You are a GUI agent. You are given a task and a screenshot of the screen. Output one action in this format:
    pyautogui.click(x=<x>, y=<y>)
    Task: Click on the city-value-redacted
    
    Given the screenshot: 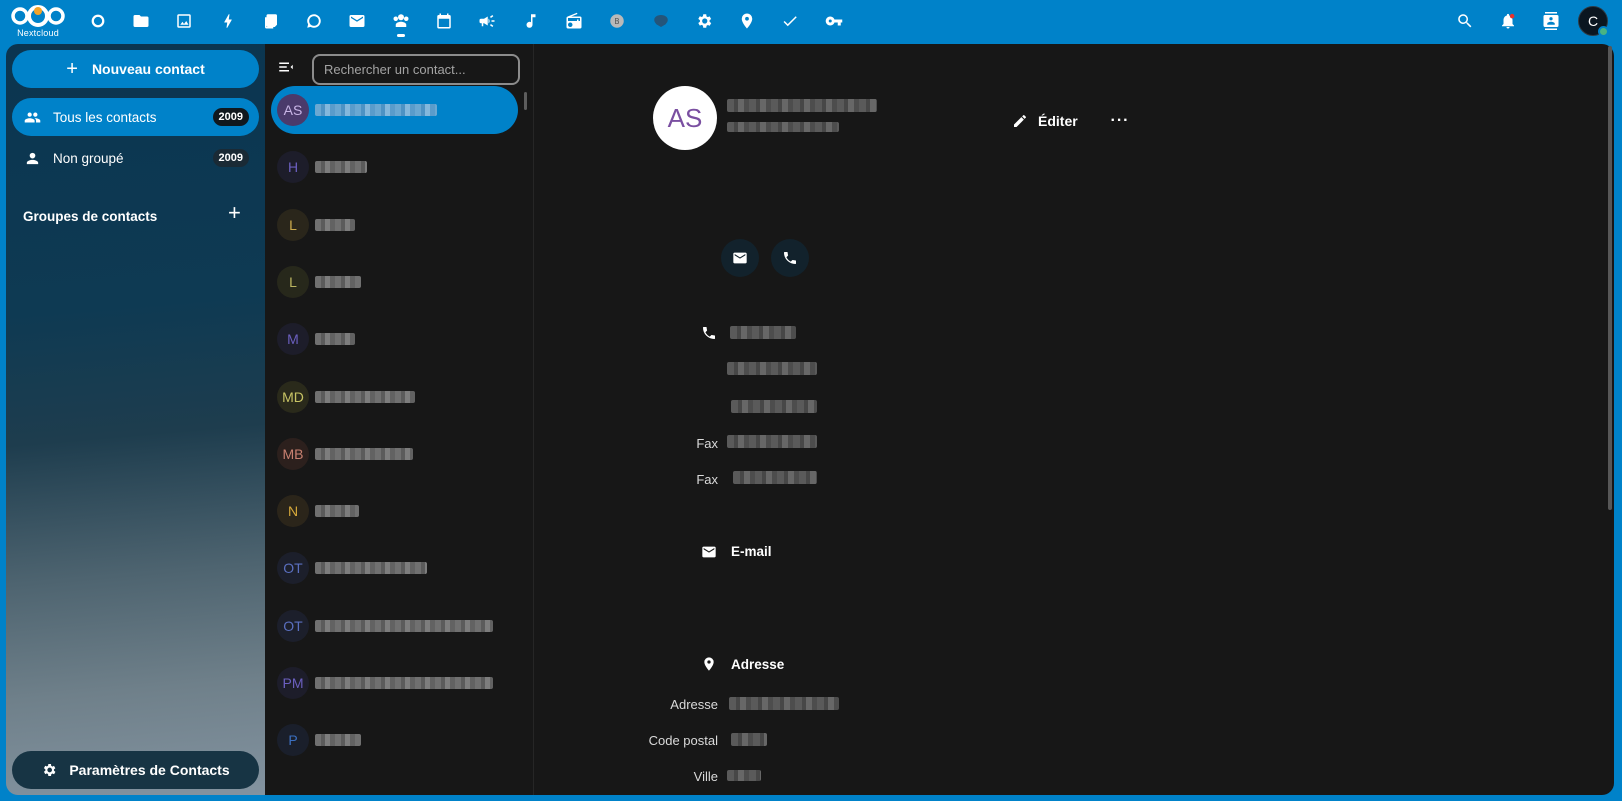 What is the action you would take?
    pyautogui.click(x=744, y=775)
    